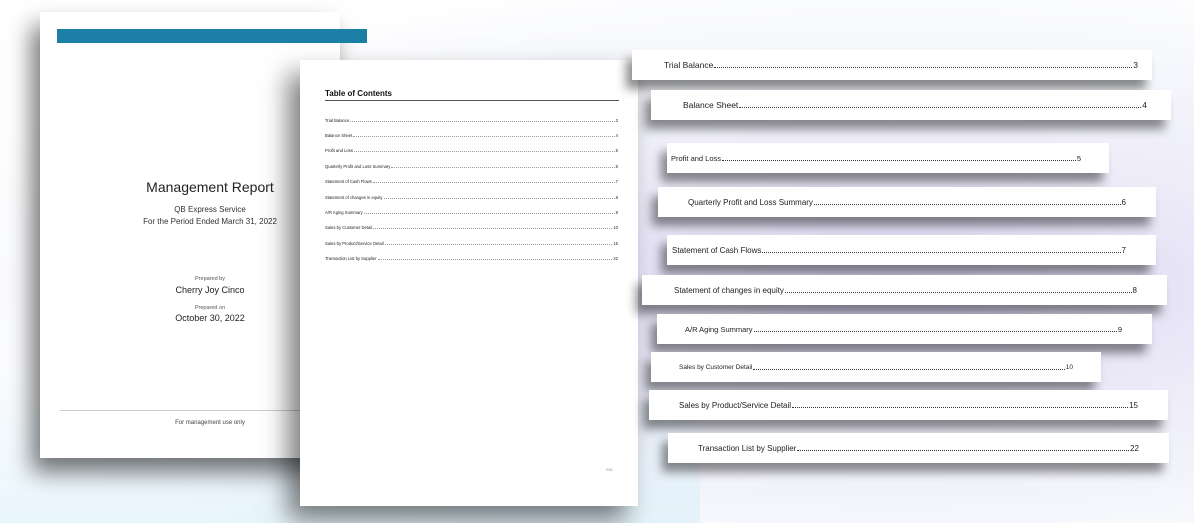  I want to click on toc-entry: Balance Sheet 4, so click(471, 135).